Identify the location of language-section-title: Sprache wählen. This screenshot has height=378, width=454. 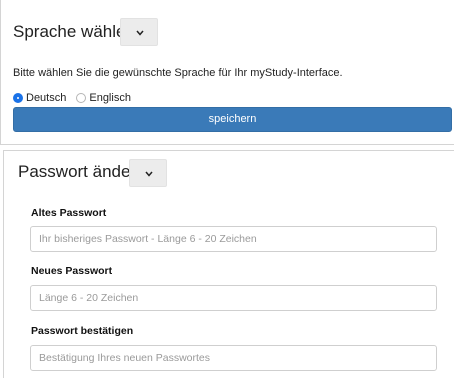
(74, 31).